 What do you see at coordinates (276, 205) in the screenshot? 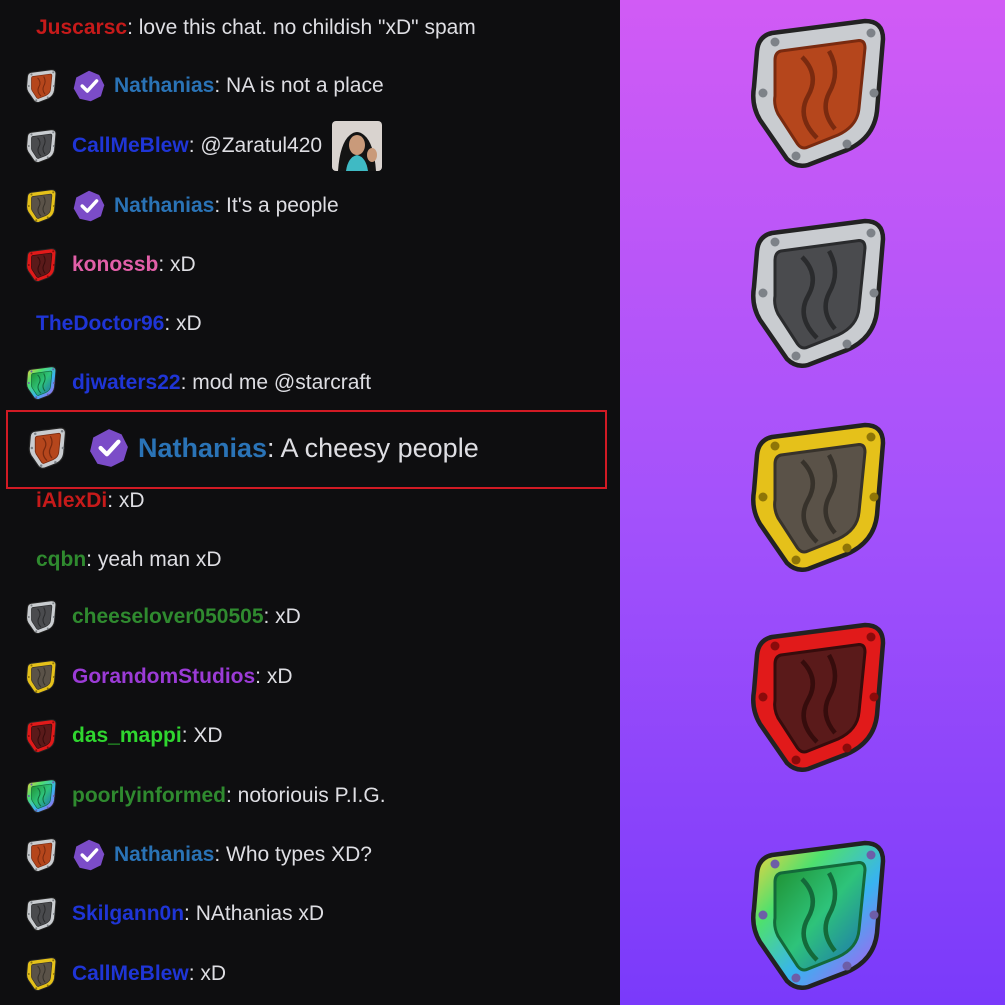
I see `chat-message-text: : It's a people` at bounding box center [276, 205].